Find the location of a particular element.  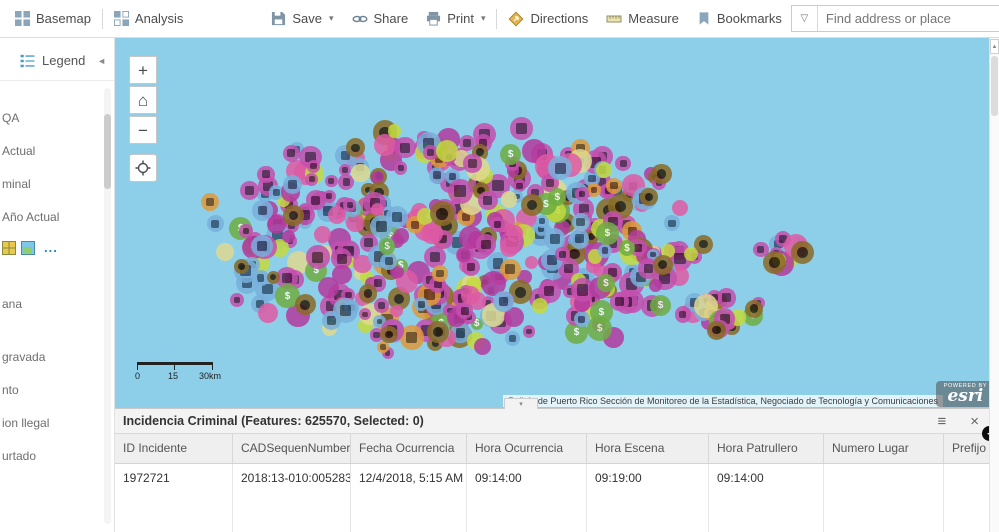

column-header: Hora Escena is located at coordinates (648, 448).